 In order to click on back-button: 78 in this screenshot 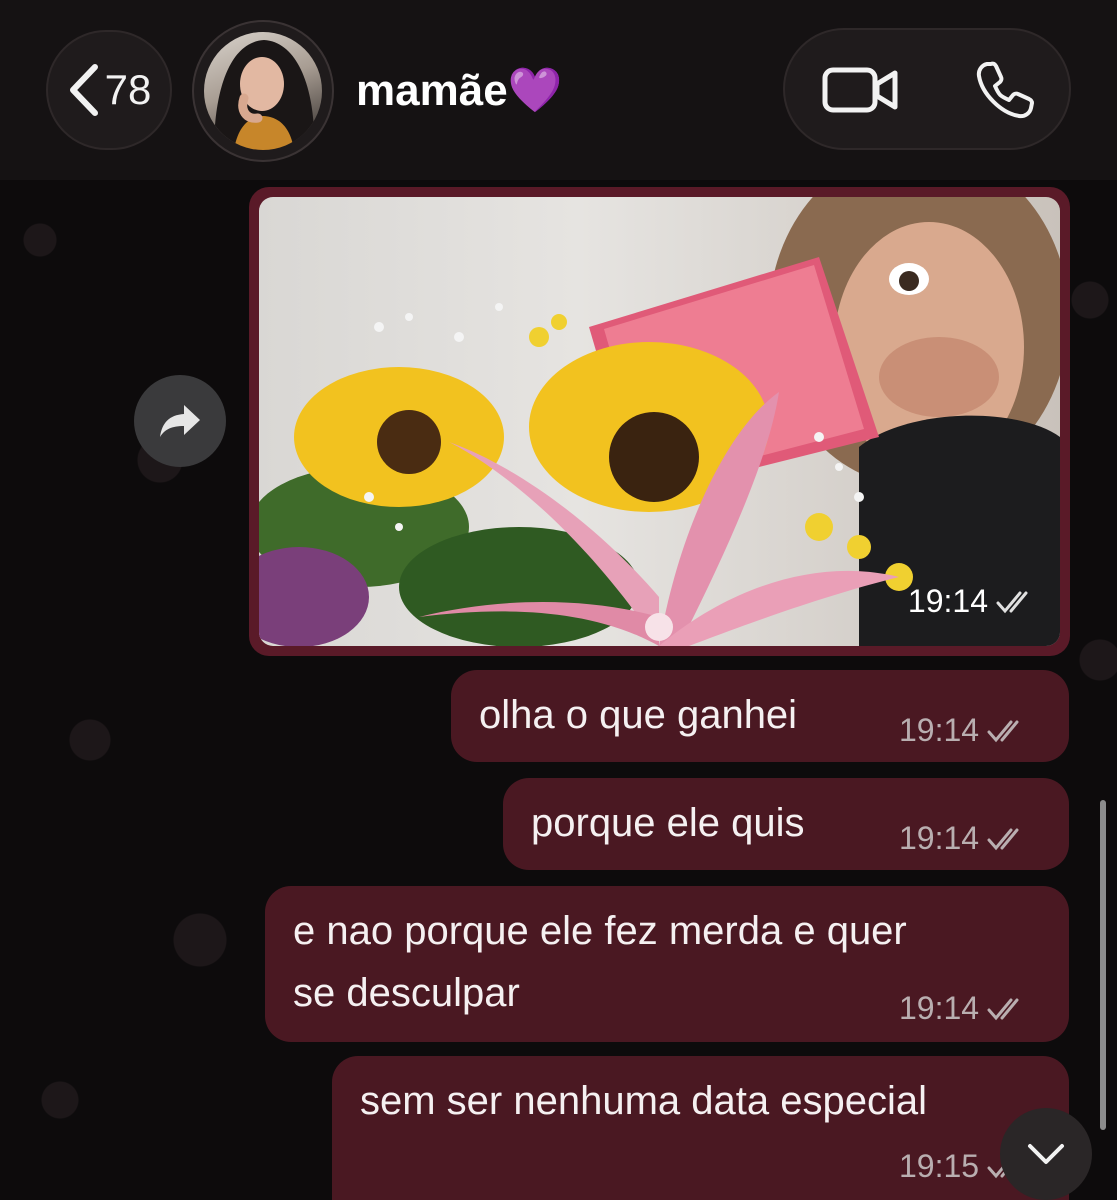, I will do `click(109, 90)`.